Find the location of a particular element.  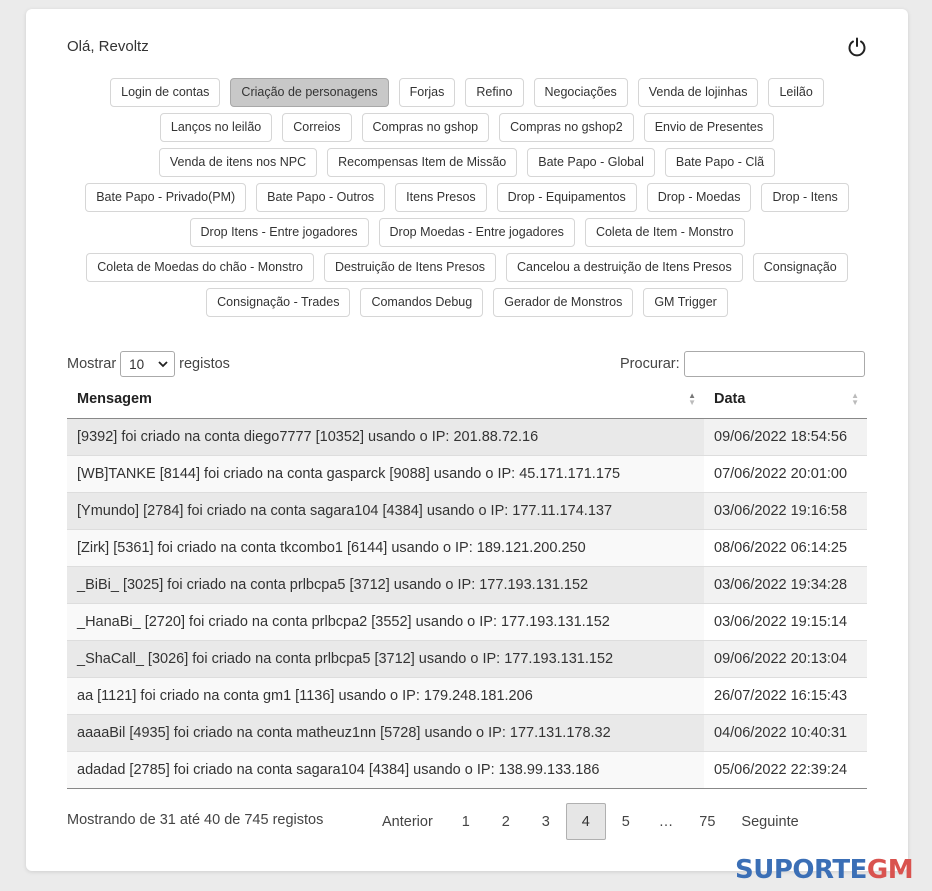

cell-date: 09/06/2022 18:54:56 is located at coordinates (785, 436).